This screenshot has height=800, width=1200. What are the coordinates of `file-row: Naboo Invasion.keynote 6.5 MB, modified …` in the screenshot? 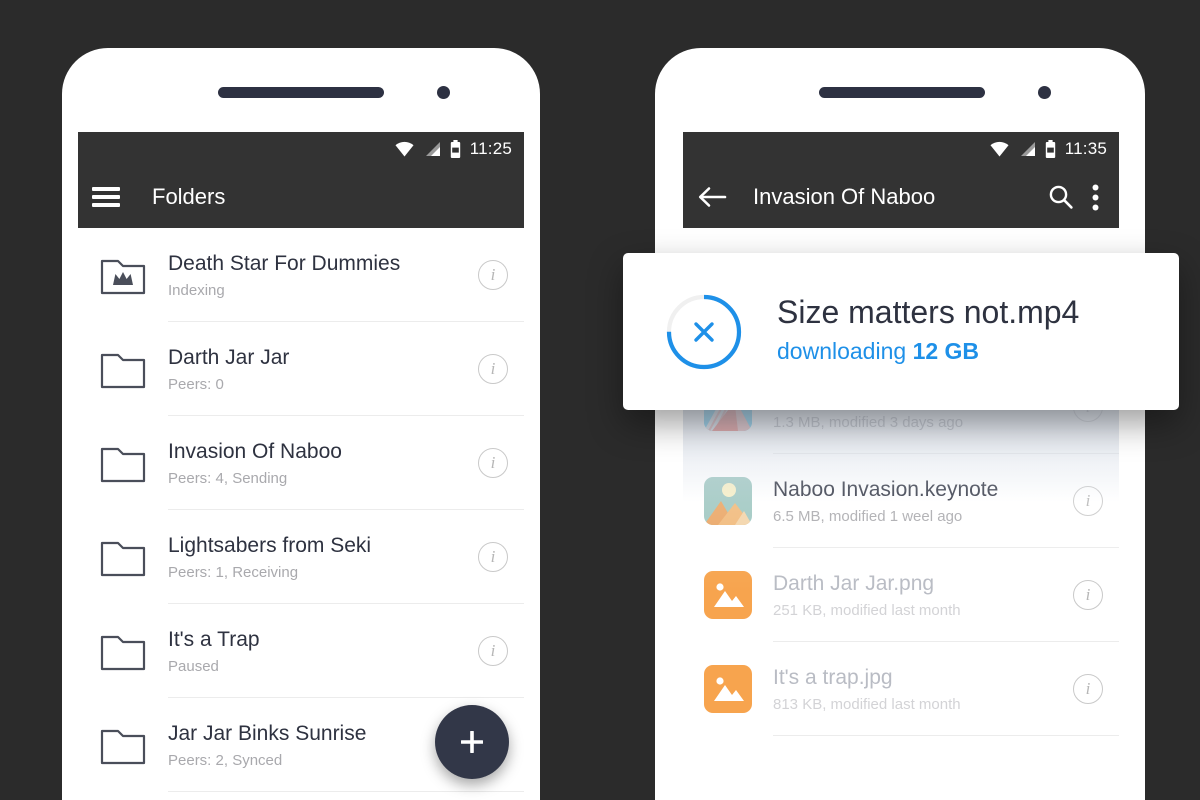 It's located at (901, 501).